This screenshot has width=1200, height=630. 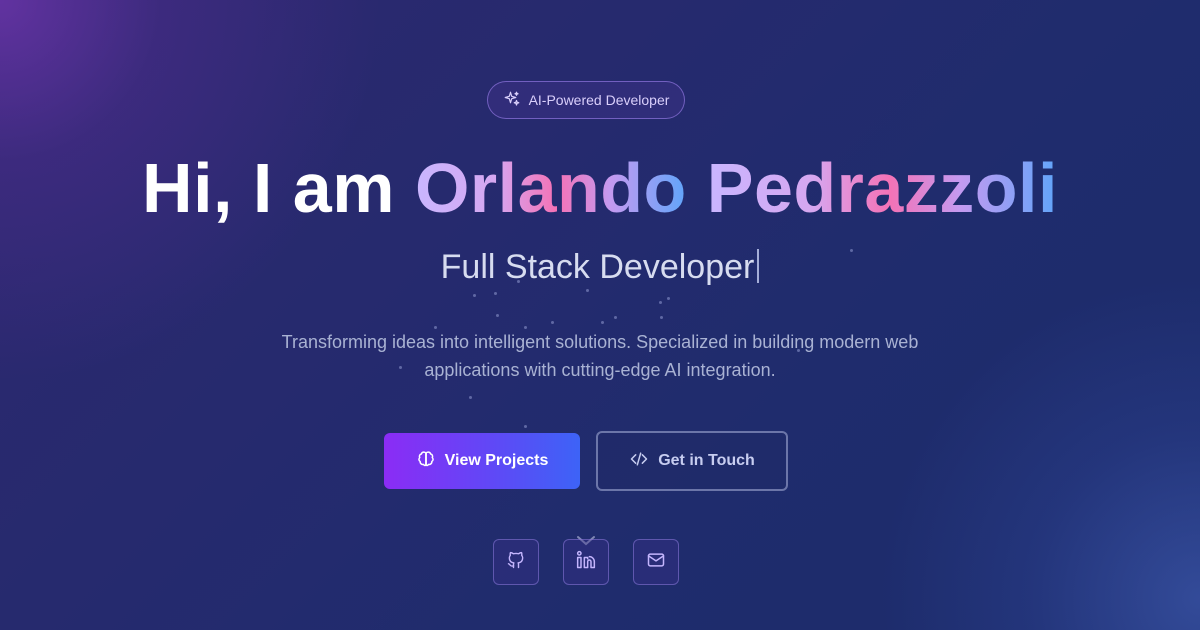 What do you see at coordinates (426, 461) in the screenshot?
I see `brain-icon` at bounding box center [426, 461].